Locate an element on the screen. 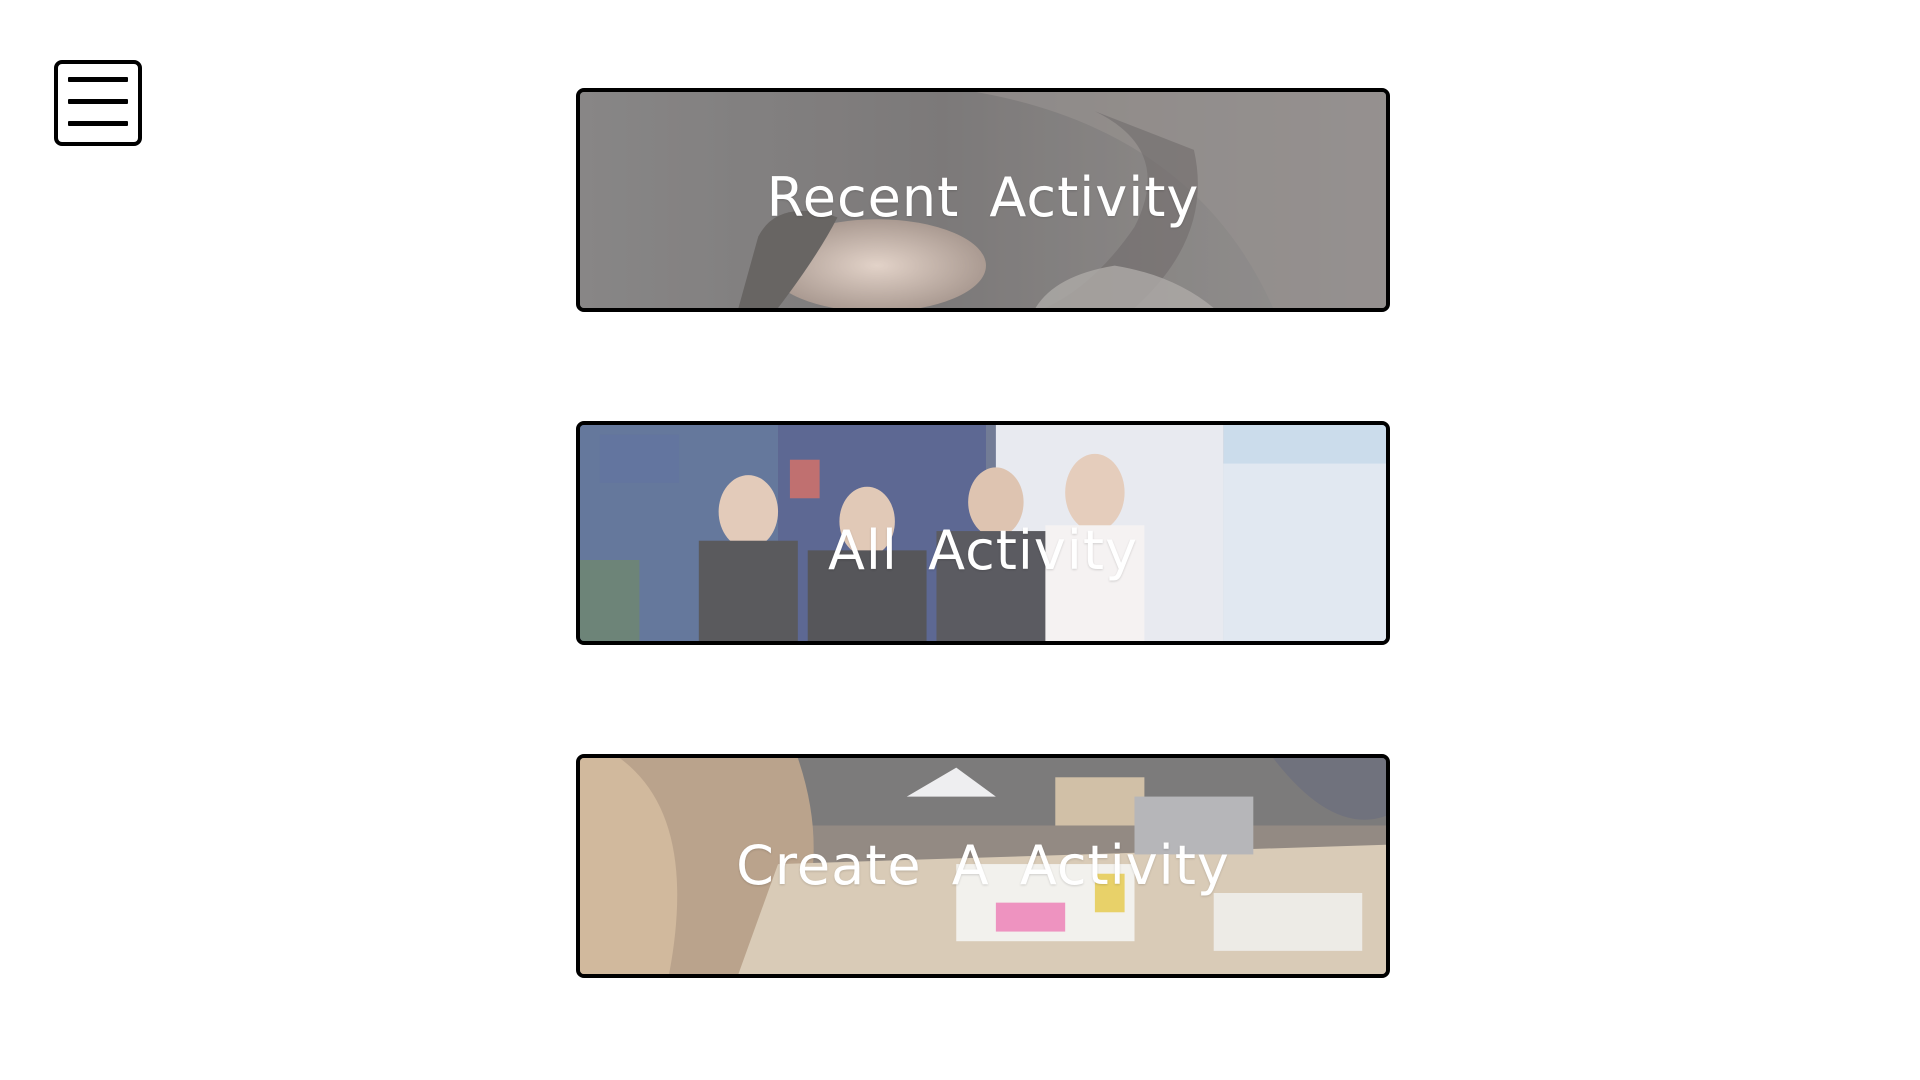  create-activity-button: Create A Activity is located at coordinates (983, 866).